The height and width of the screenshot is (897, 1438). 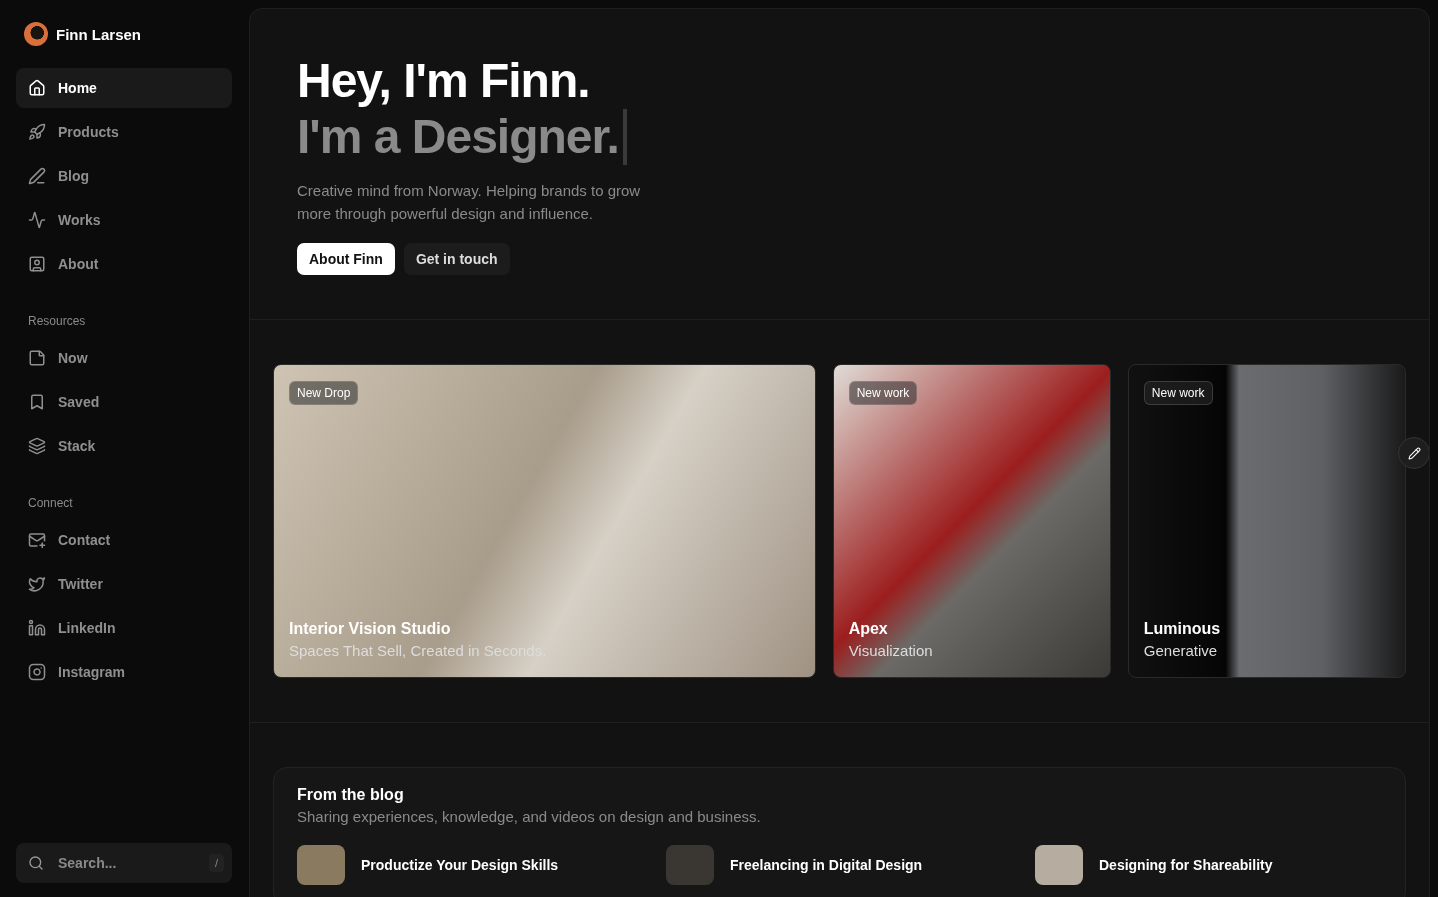 I want to click on user-square-icon, so click(x=37, y=264).